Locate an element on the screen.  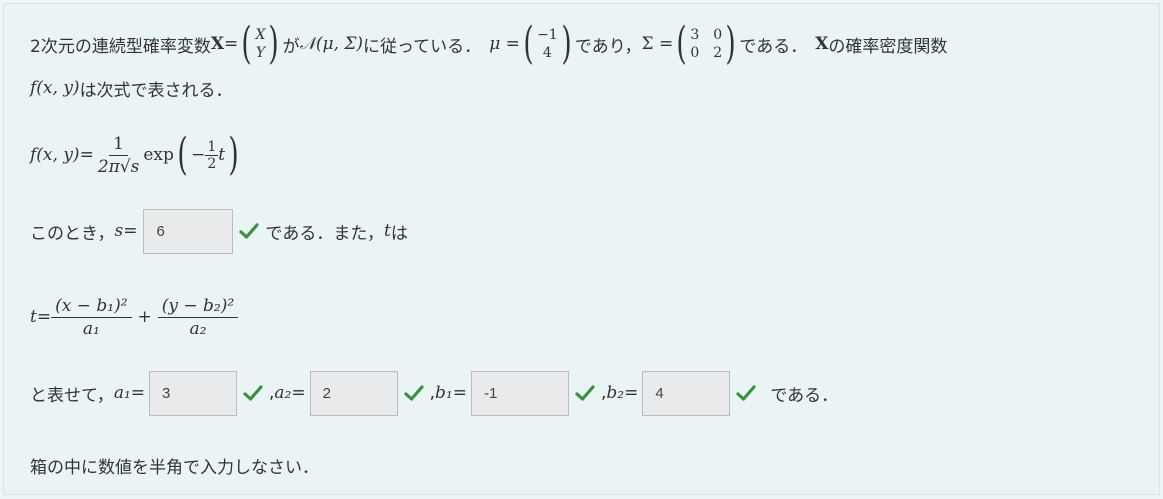
b2-label: b₂ is located at coordinates (615, 393).